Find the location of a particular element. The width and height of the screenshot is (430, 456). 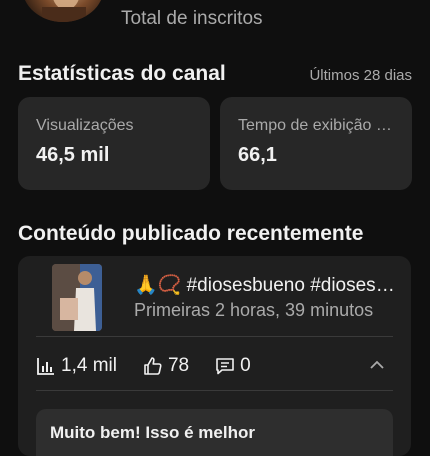

performance-panel-text: Muito bem! Isso é melhor is located at coordinates (152, 432).